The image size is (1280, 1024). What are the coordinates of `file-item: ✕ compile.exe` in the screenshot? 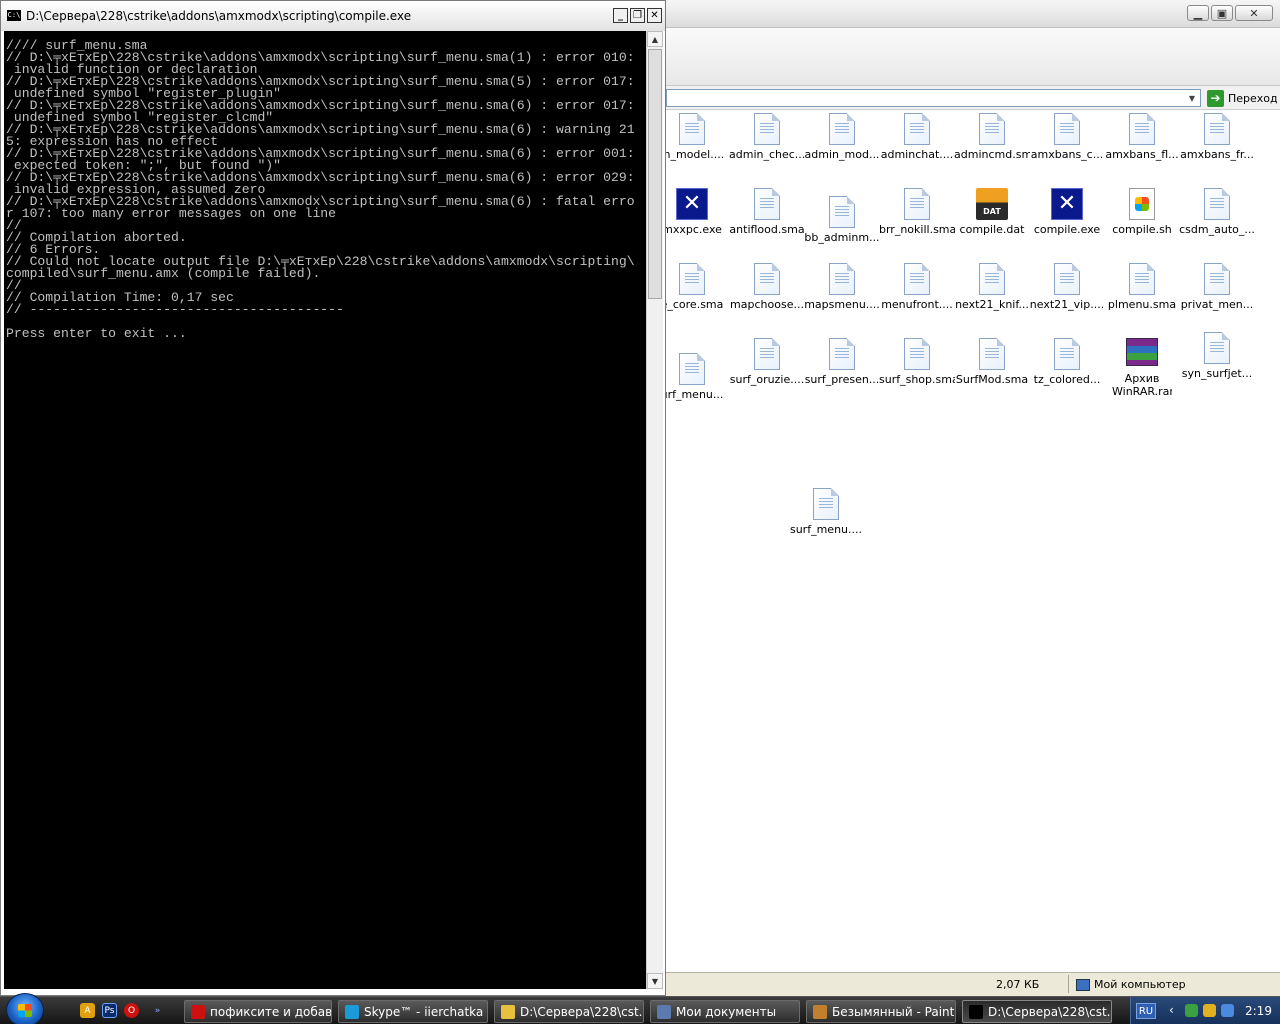 It's located at (1067, 212).